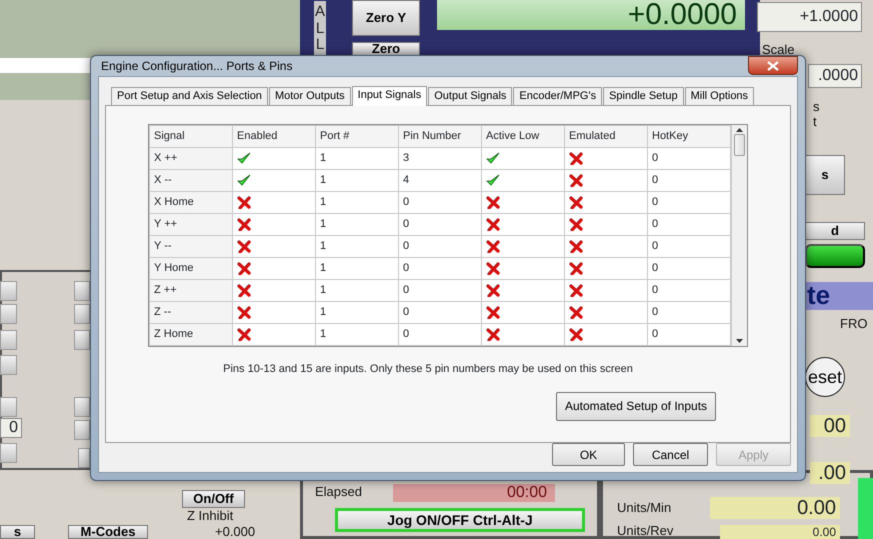 This screenshot has width=873, height=539. I want to click on panel-label: Units/Min, so click(644, 508).